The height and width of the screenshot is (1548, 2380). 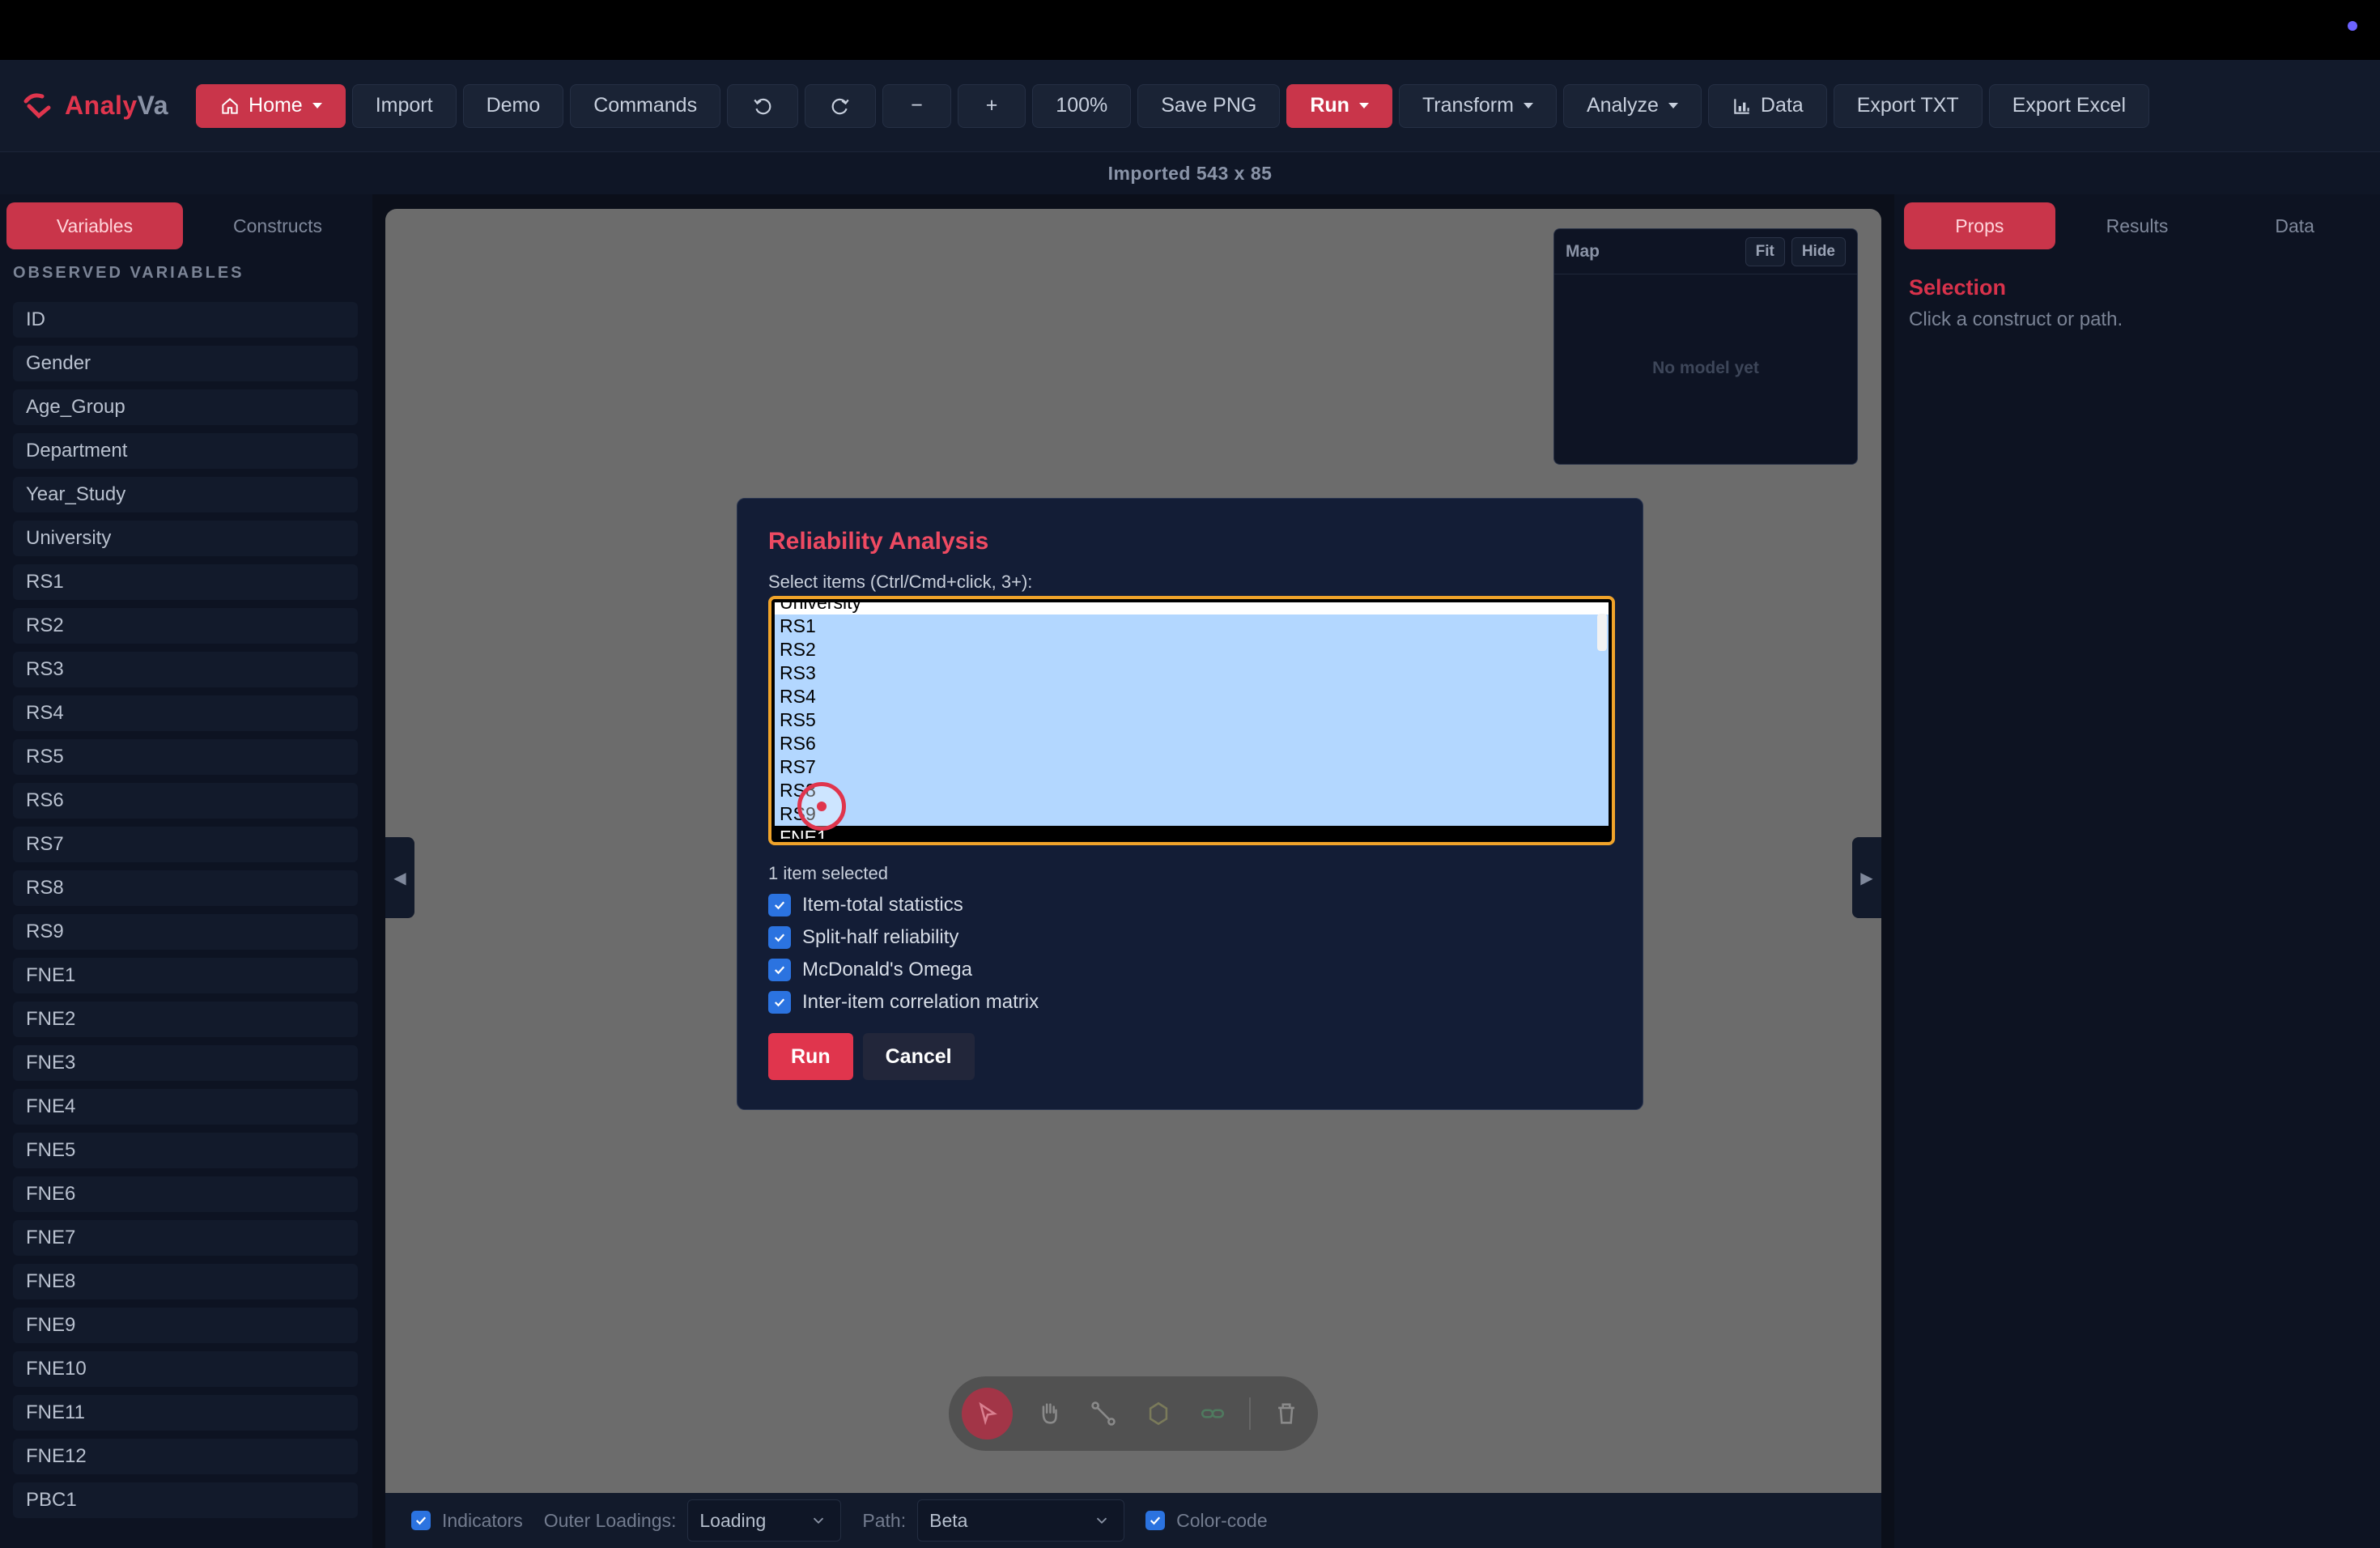 I want to click on list-item: RS9, so click(x=1192, y=814).